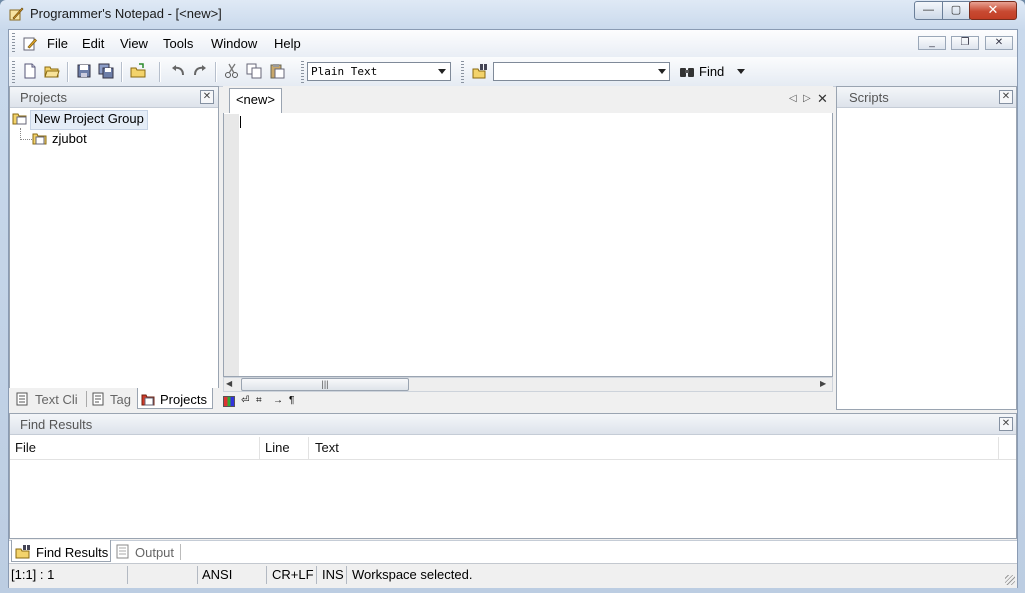  What do you see at coordinates (84, 71) in the screenshot?
I see `save-icon` at bounding box center [84, 71].